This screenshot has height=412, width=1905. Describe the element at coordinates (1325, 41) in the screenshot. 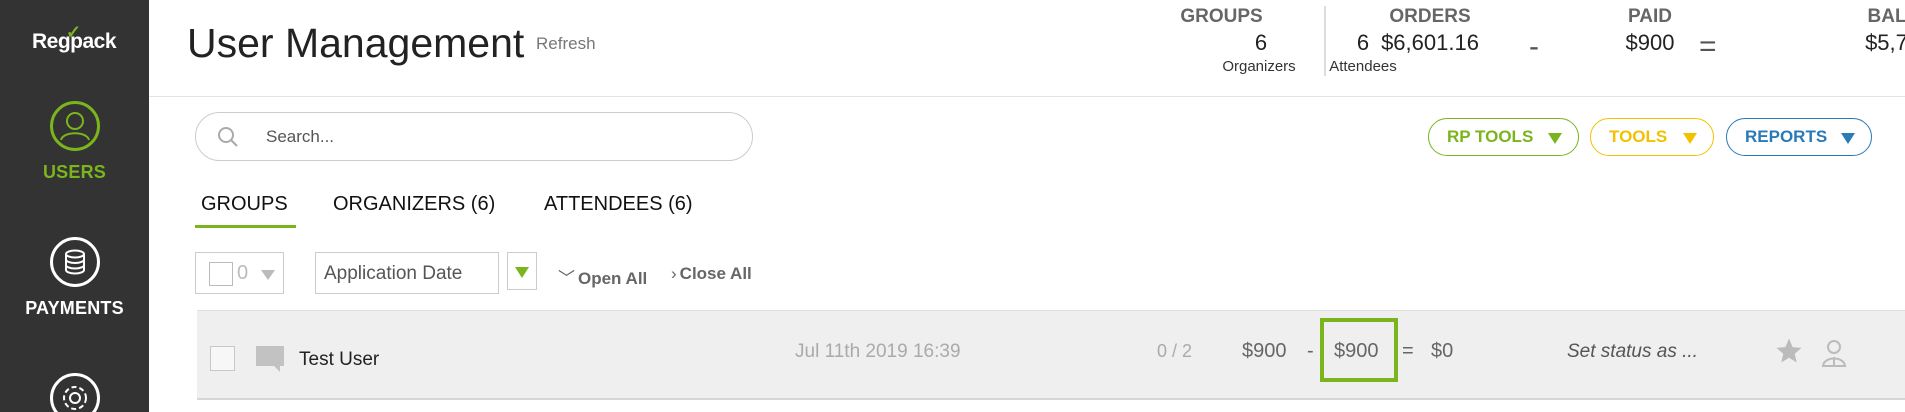

I see `header-divider` at that location.